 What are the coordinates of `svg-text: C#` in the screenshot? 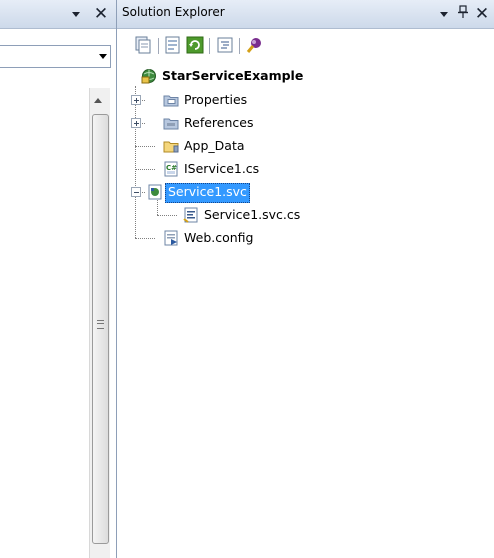 It's located at (171, 168).